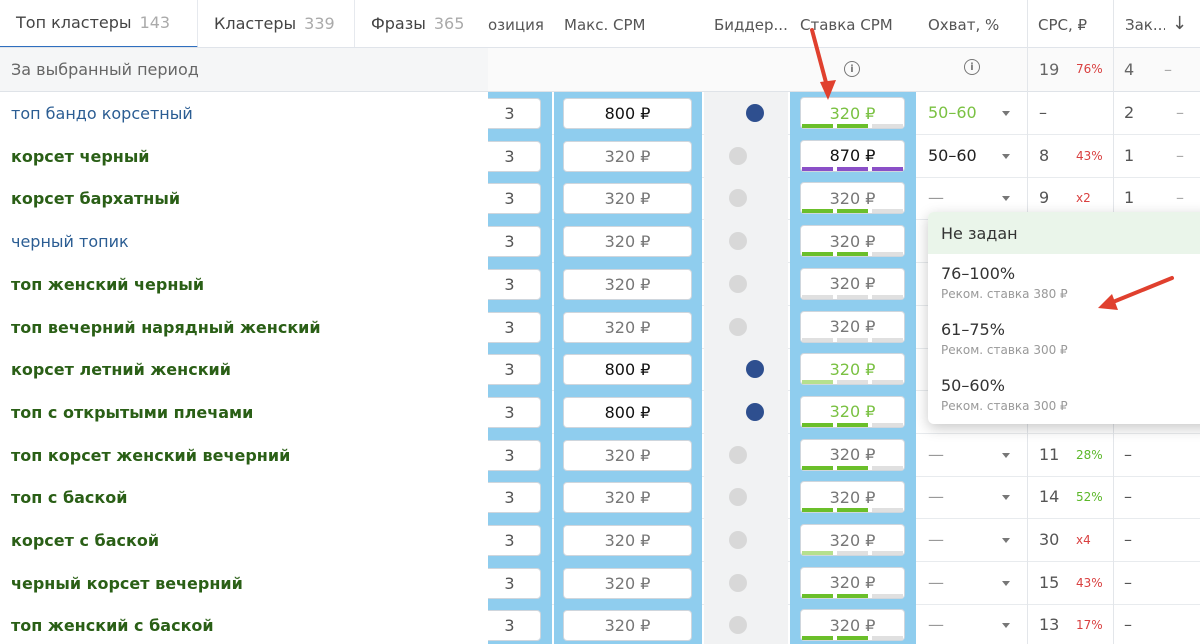 The width and height of the screenshot is (1200, 644). I want to click on cluster-name: черный корсет вечерний, so click(244, 583).